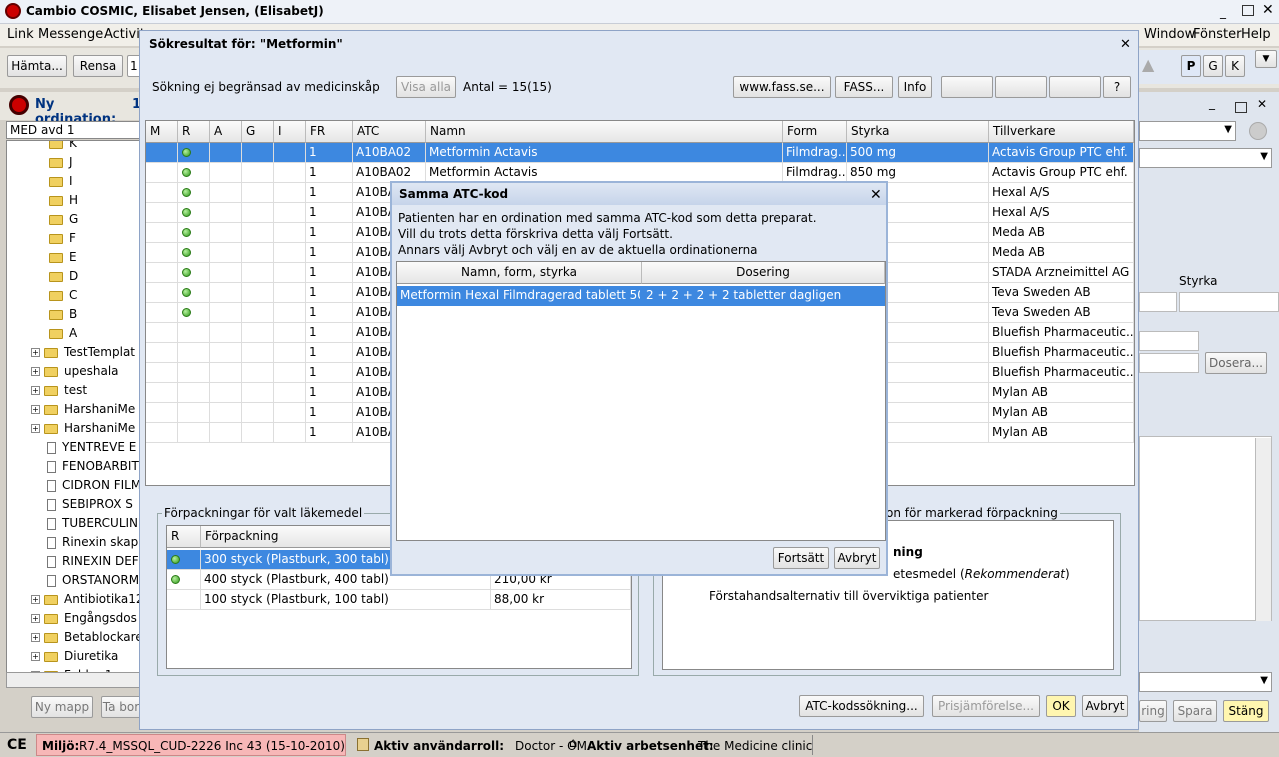 The image size is (1279, 757). I want to click on column-header: I, so click(290, 132).